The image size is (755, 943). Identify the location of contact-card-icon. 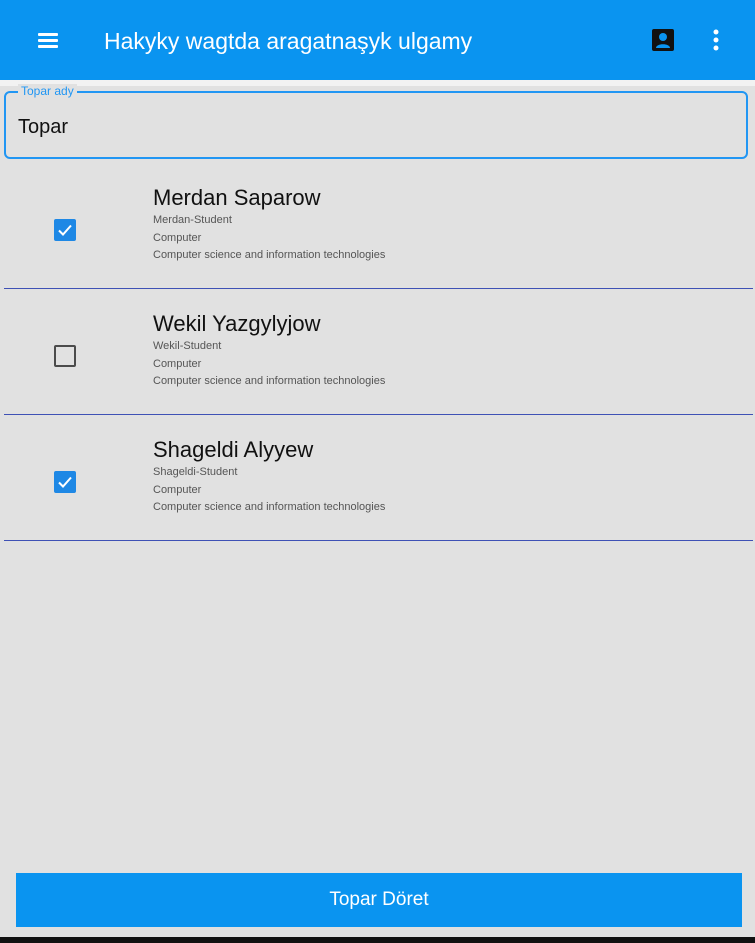
(663, 40).